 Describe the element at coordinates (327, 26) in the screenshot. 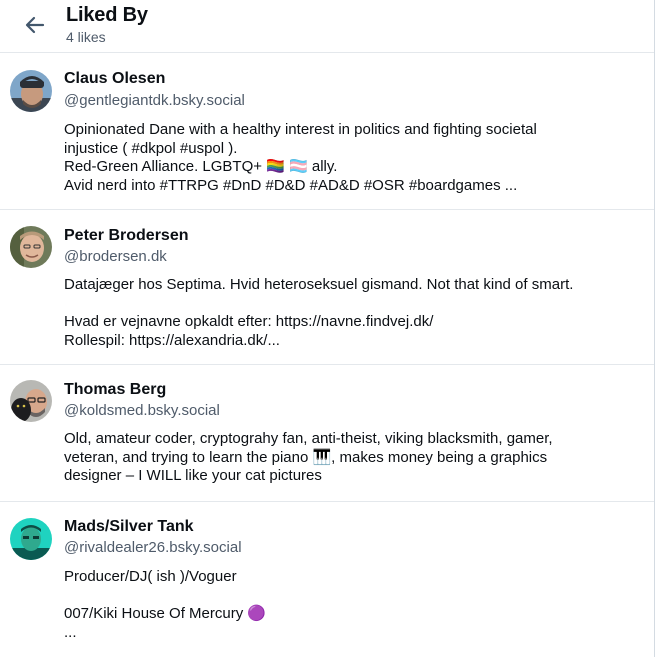

I see `page-header: Liked By 4 likes` at that location.